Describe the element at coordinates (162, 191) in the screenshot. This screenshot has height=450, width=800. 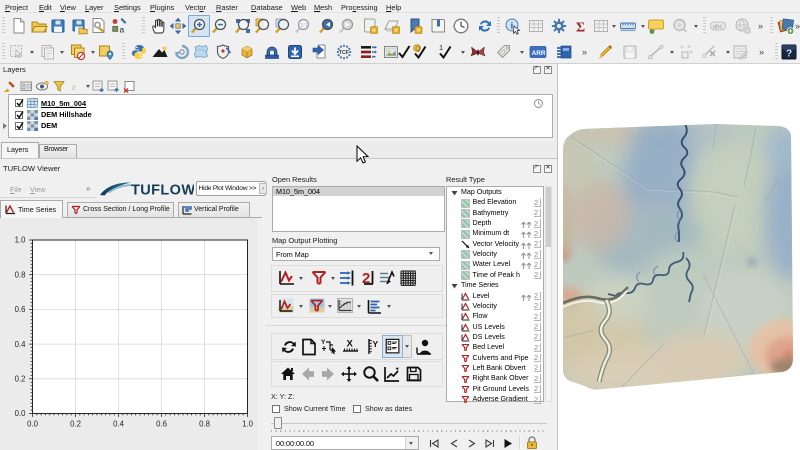
I see `svg-text: TUFLOW` at that location.